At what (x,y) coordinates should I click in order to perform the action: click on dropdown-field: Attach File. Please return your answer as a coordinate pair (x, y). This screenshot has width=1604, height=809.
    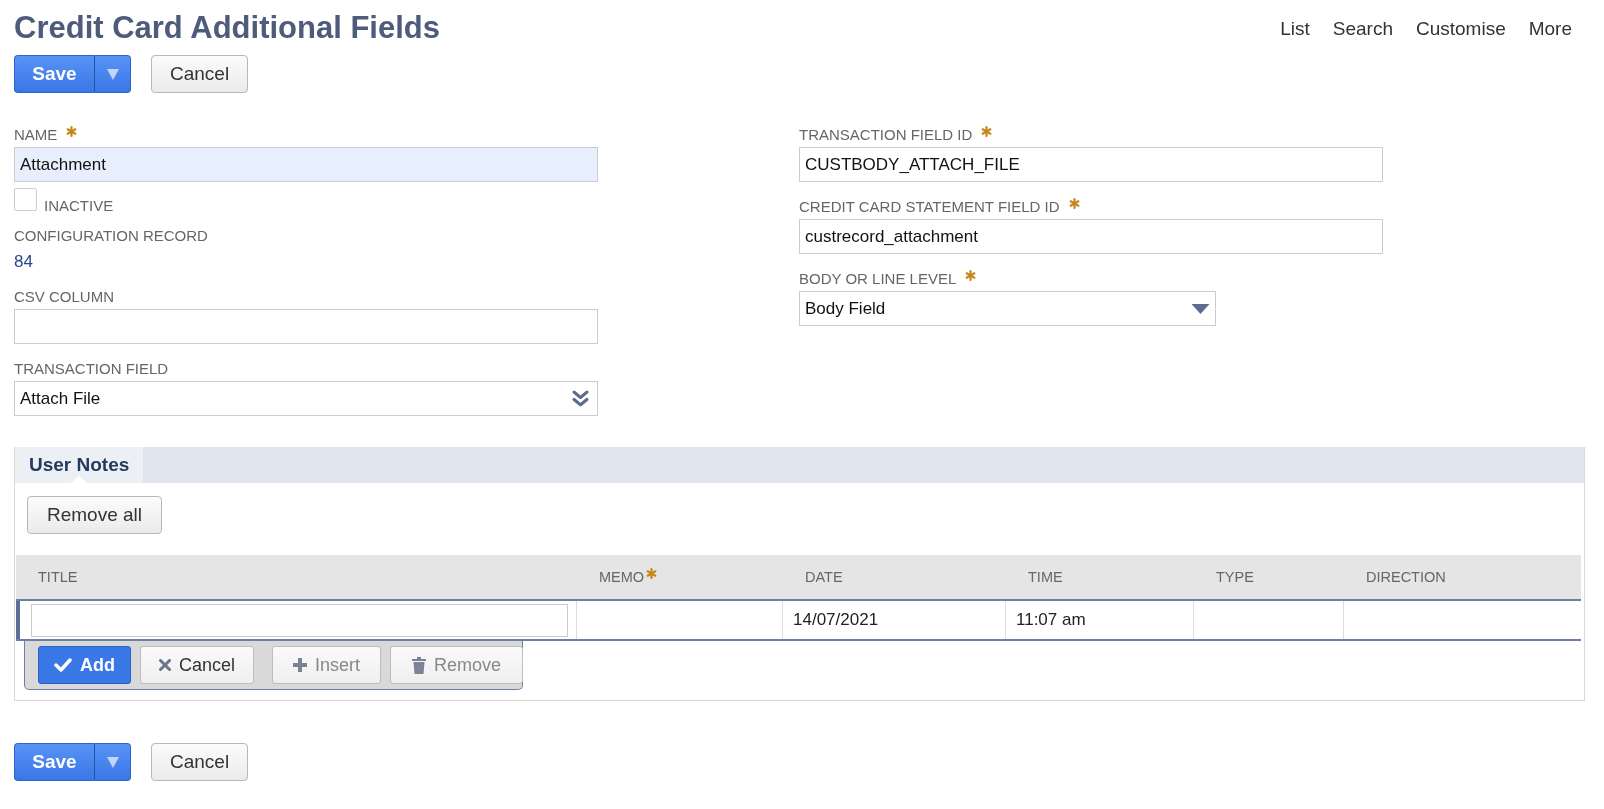
    Looking at the image, I should click on (306, 398).